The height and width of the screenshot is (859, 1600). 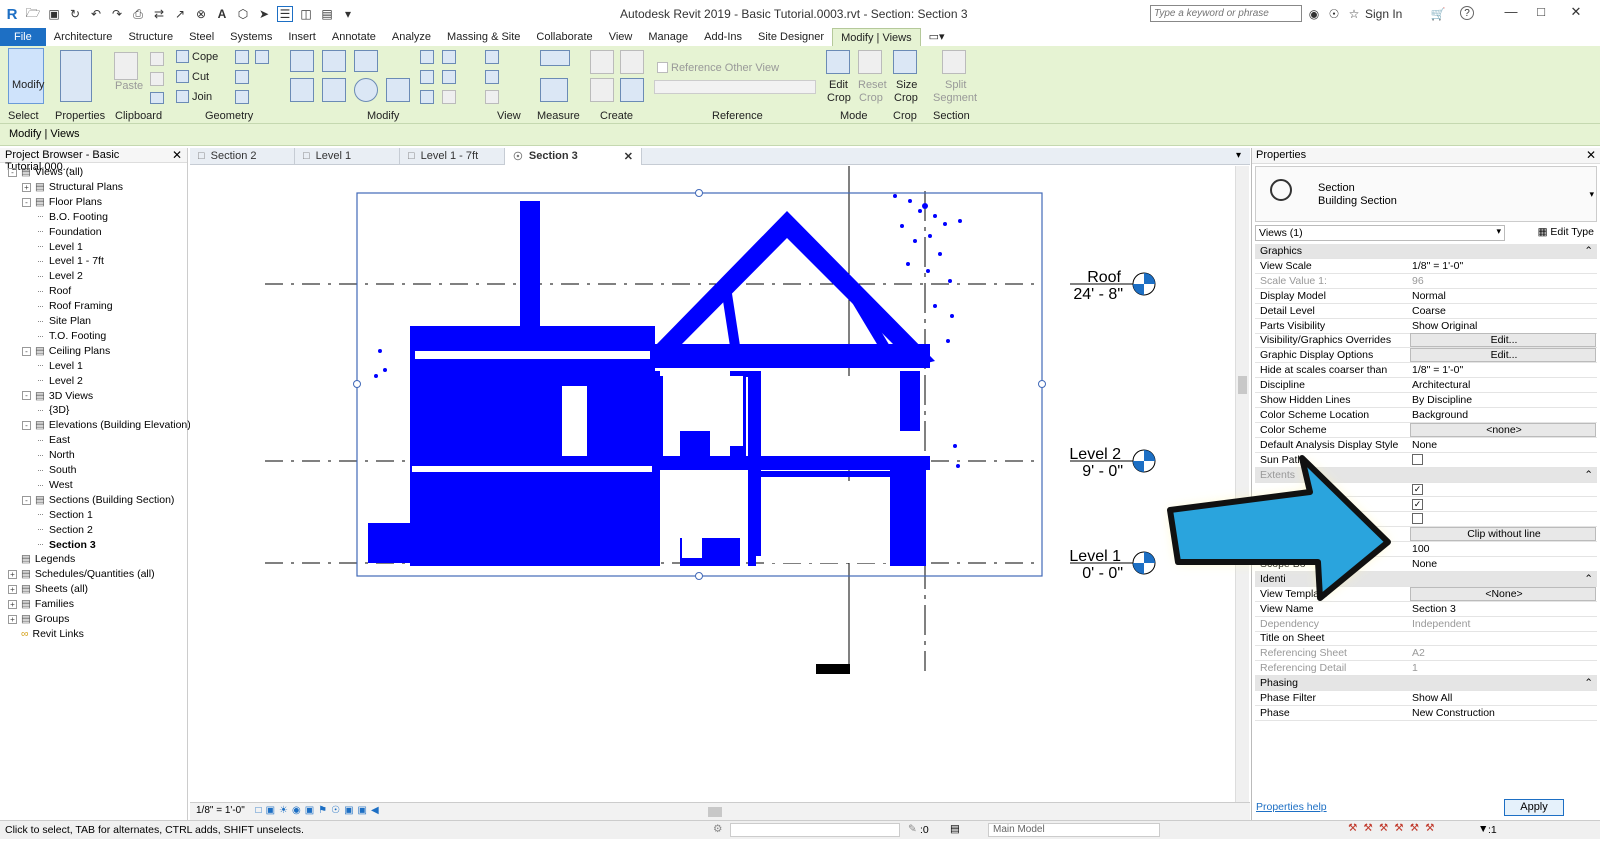 I want to click on join-icon, so click(x=182, y=96).